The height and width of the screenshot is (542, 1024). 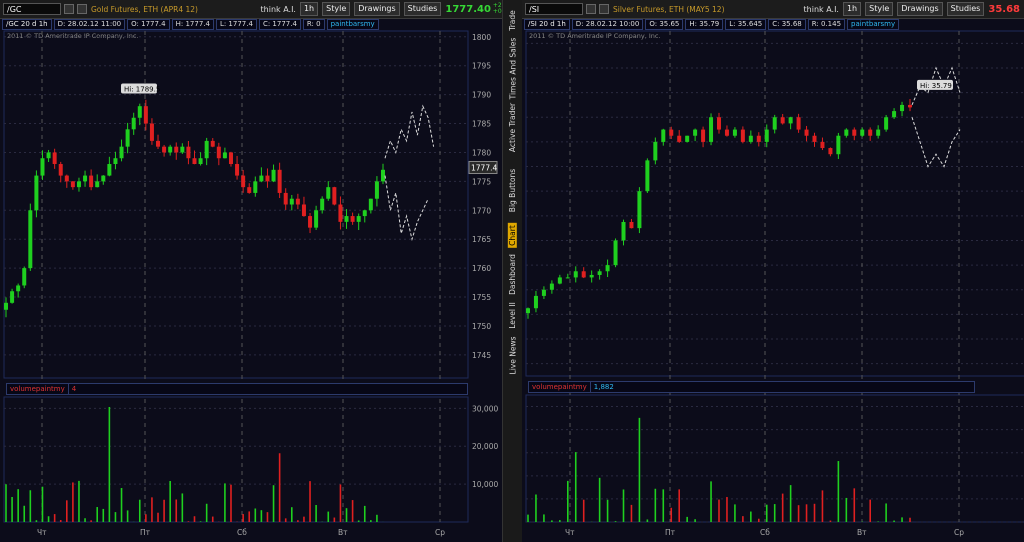 I want to click on side-tab-big-buttons: Big Buttons, so click(x=512, y=190).